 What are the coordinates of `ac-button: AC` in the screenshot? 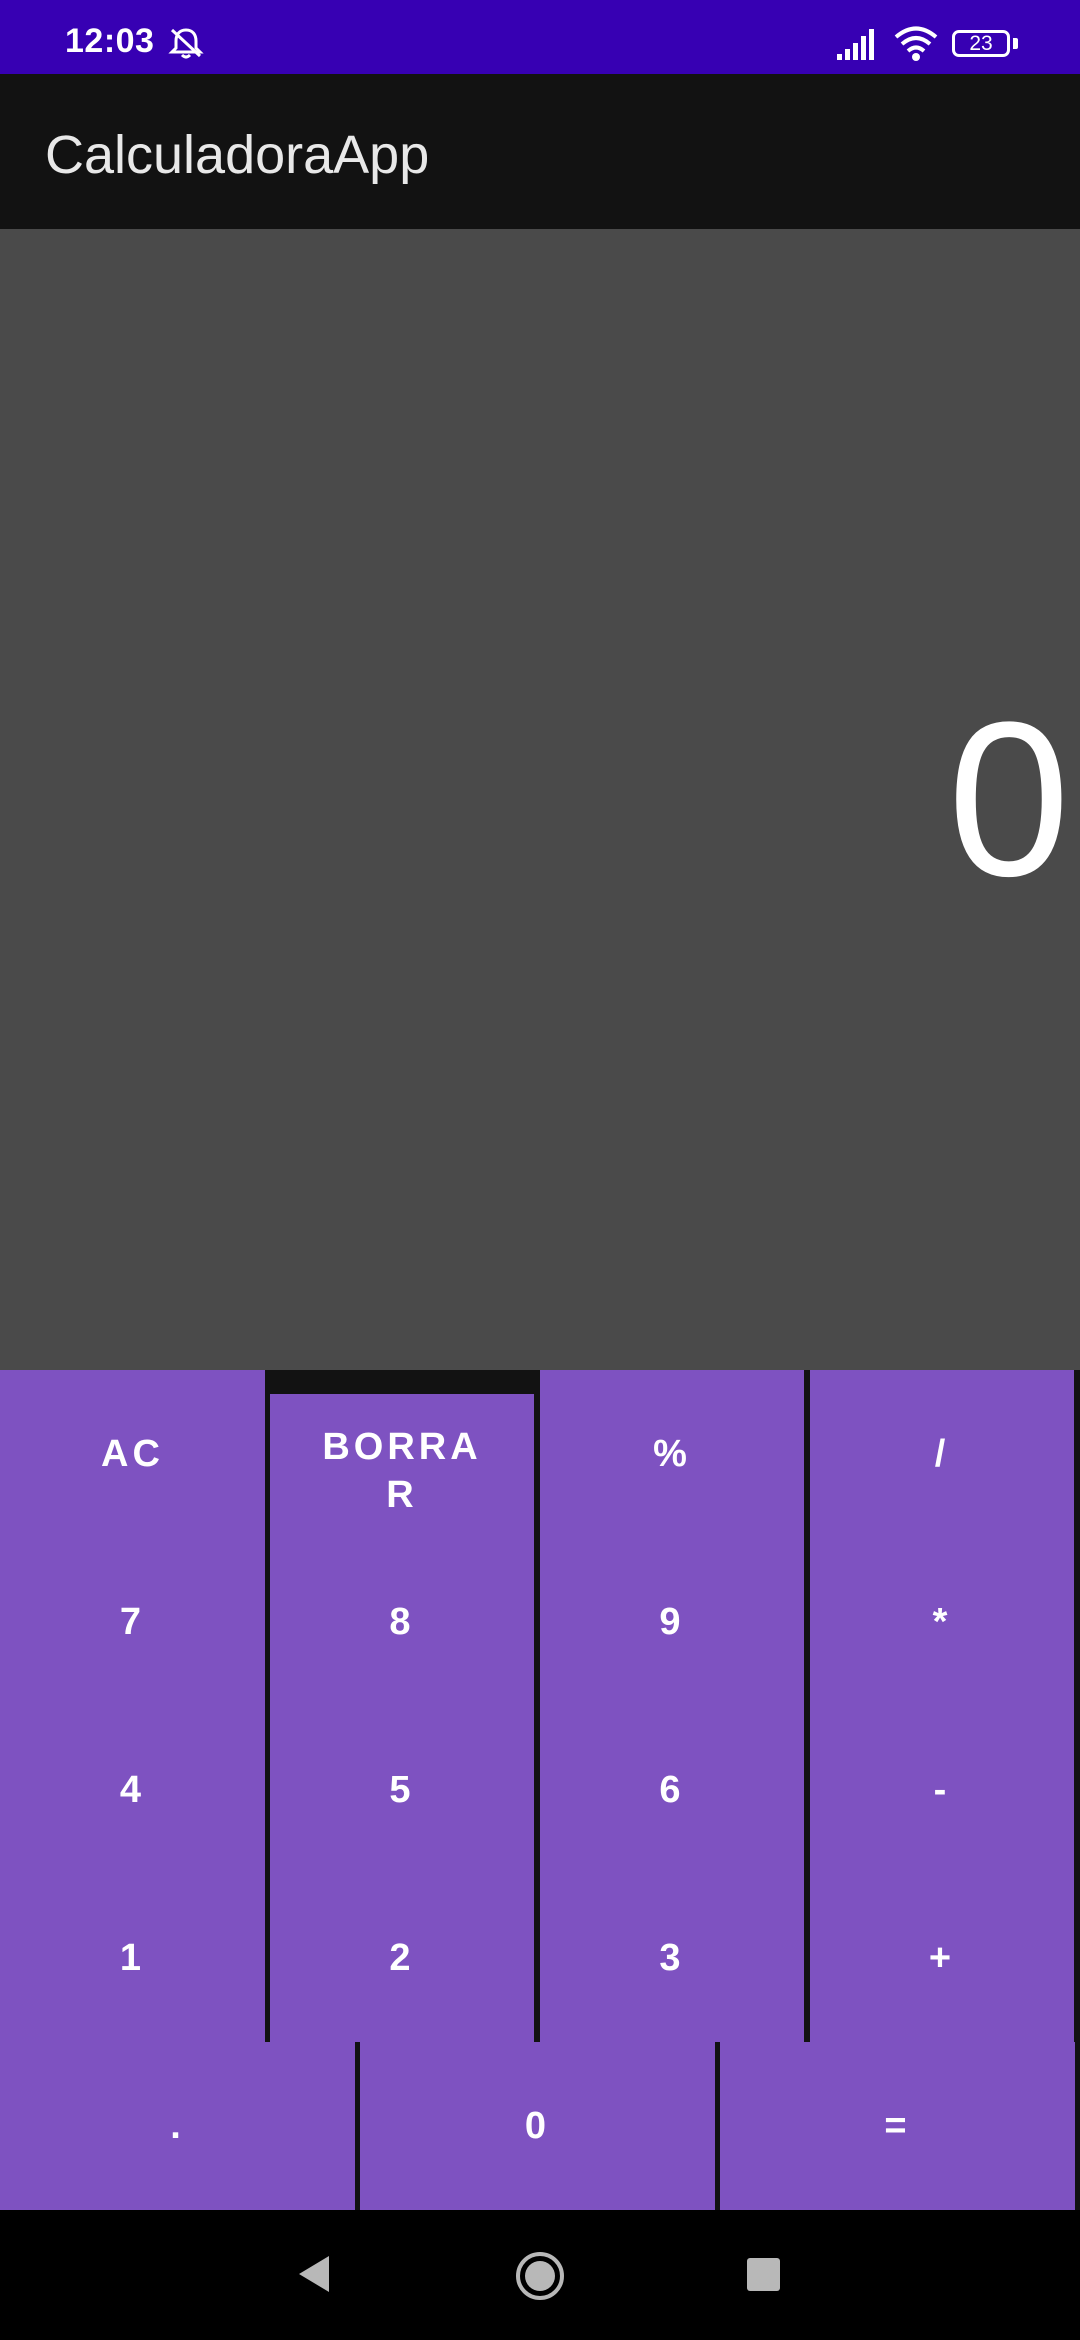 It's located at (132, 1454).